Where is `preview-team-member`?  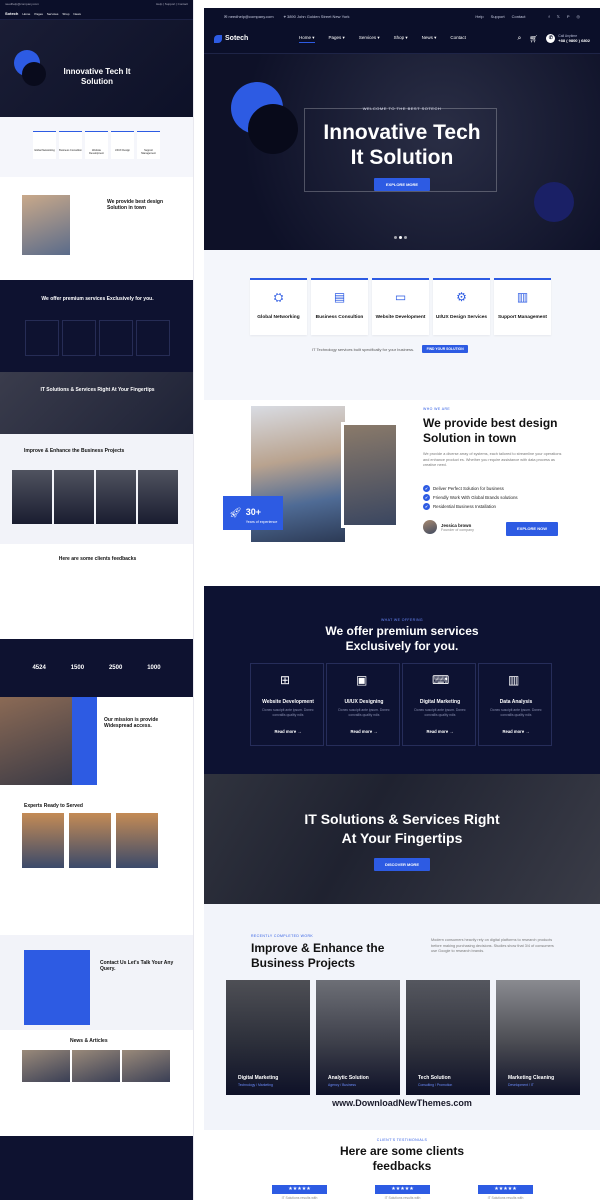 preview-team-member is located at coordinates (43, 840).